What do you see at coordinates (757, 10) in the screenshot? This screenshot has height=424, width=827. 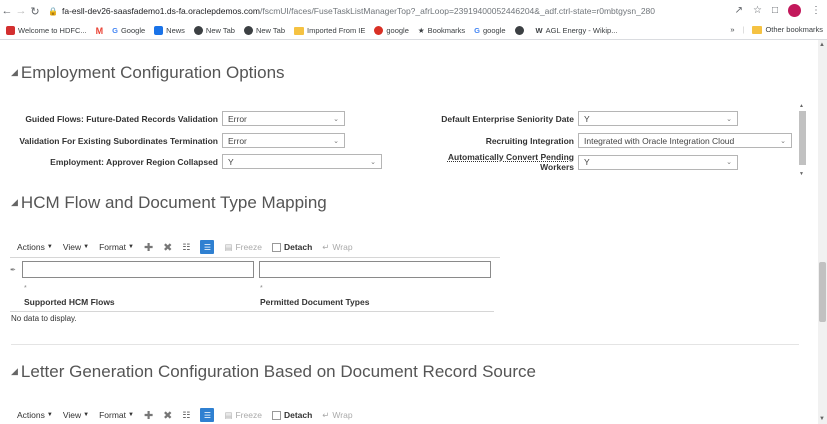 I see `star-icon: ☆` at bounding box center [757, 10].